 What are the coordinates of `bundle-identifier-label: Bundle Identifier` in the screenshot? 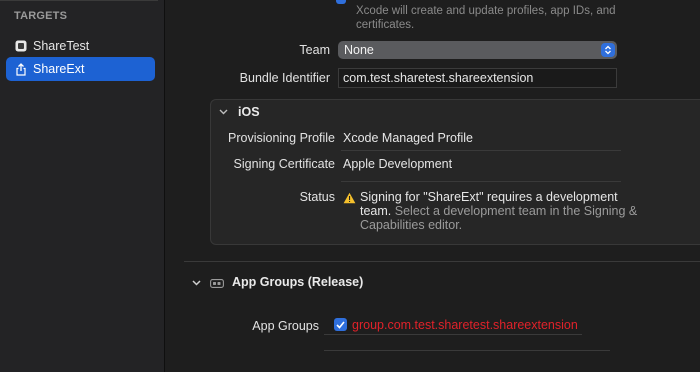 It's located at (284, 78).